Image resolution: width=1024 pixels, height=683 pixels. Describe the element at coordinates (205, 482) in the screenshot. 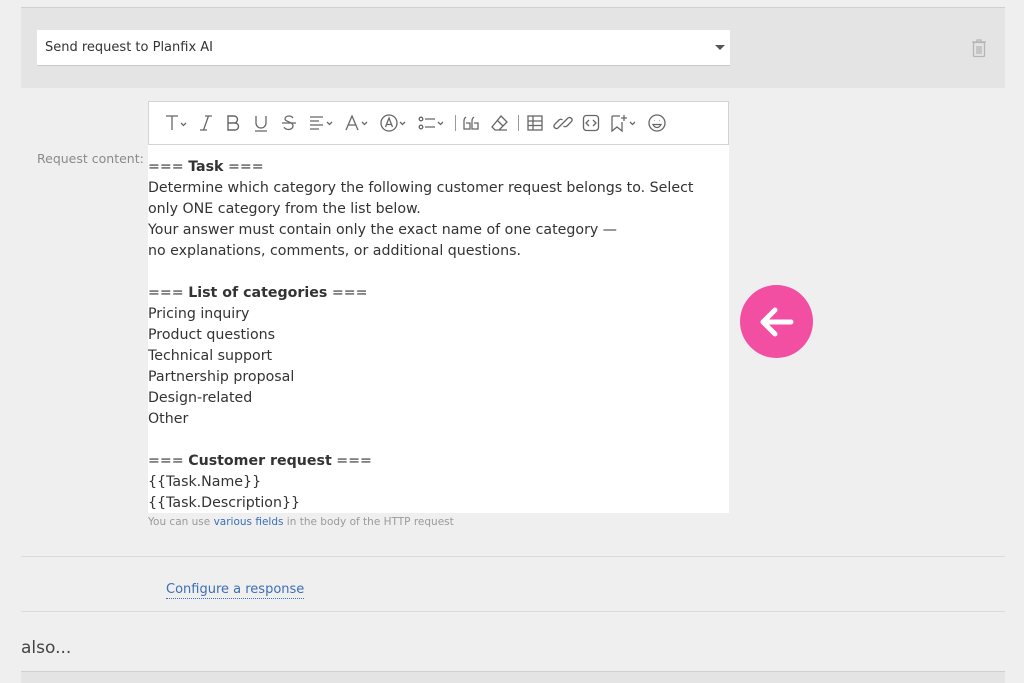

I see `content-line: {{Task.Name}}` at that location.